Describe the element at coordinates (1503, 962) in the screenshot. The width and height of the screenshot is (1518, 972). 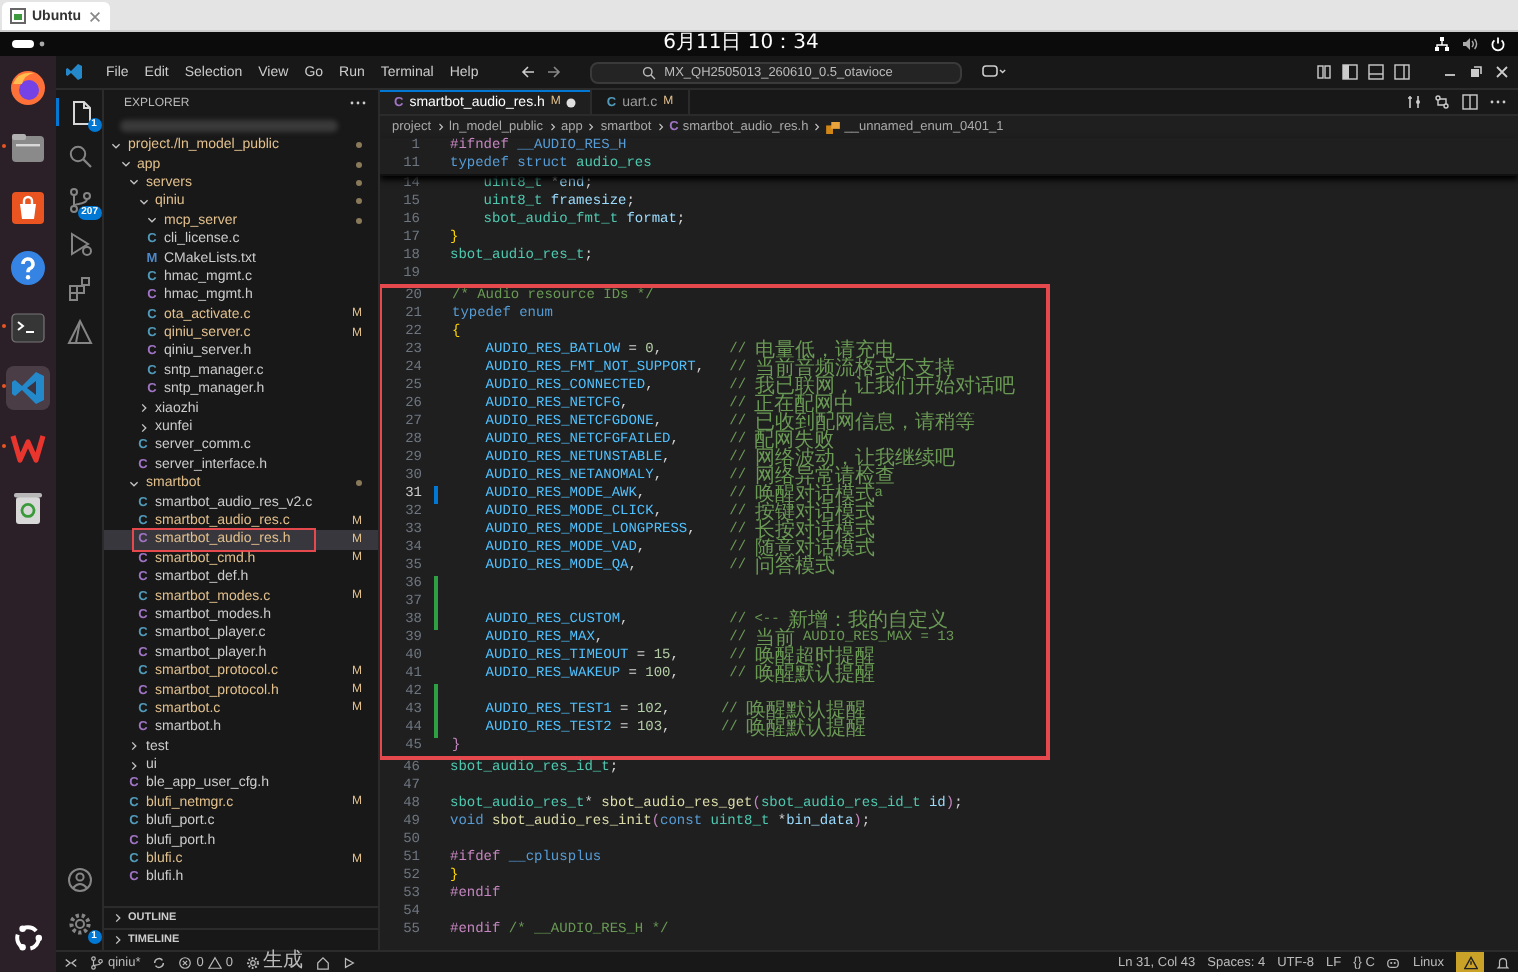
I see `bell-icon` at that location.